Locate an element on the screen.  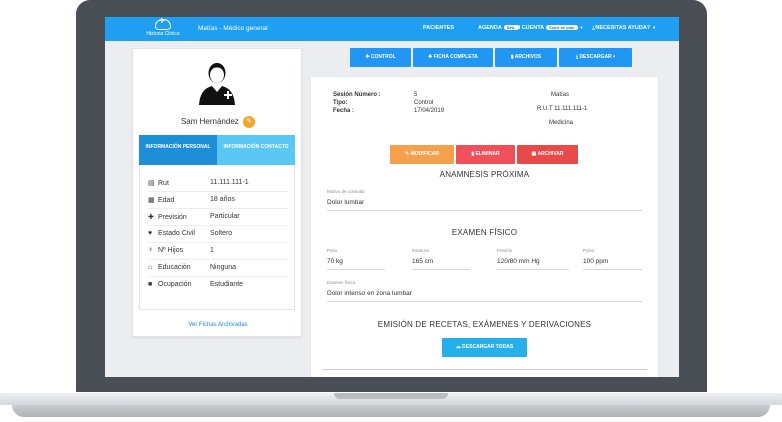
control-button: ✚ CONTROL is located at coordinates (380, 57).